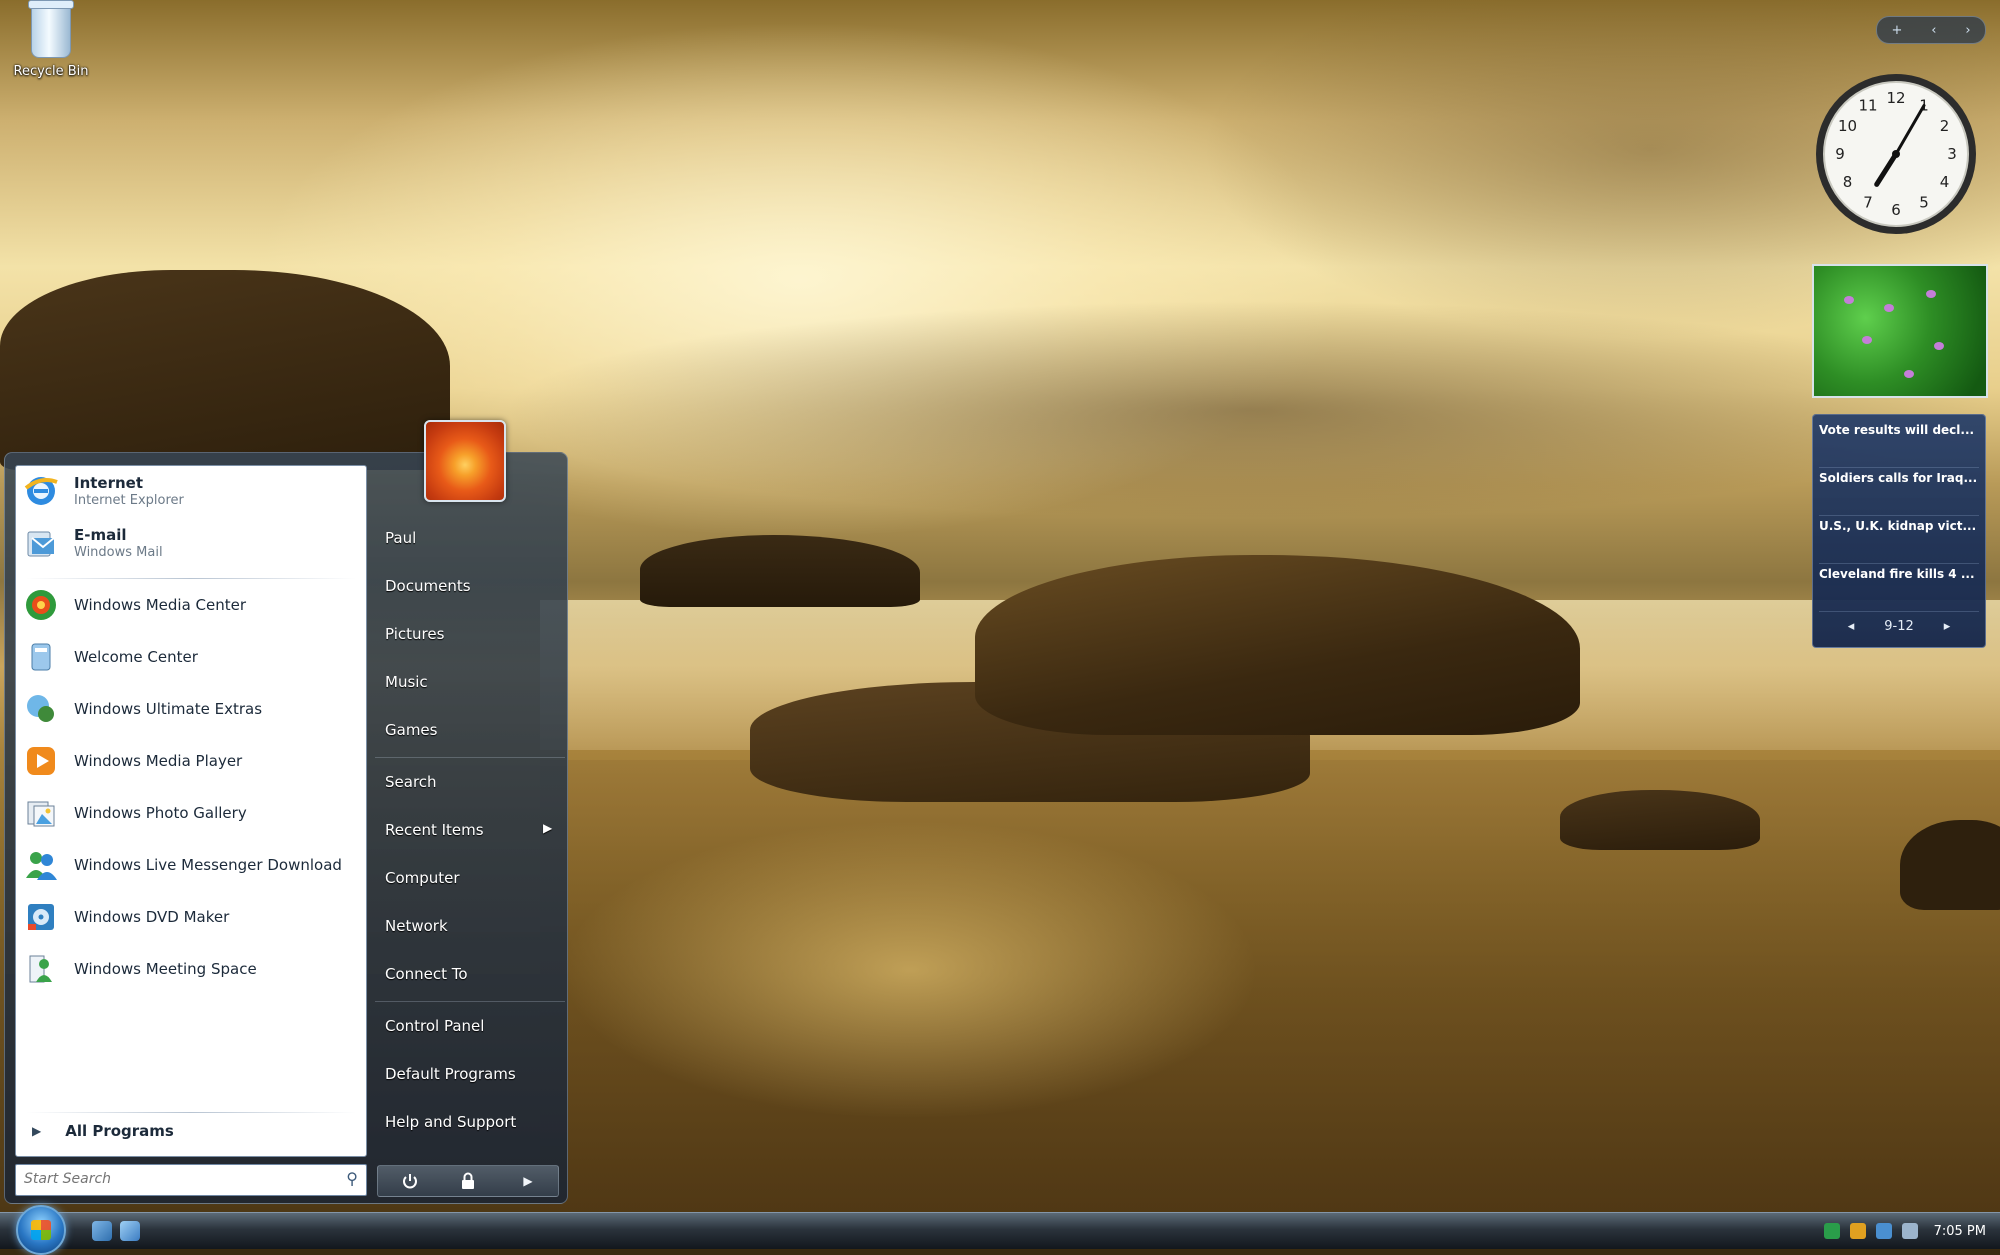  I want to click on shutdown-options-button: ▶, so click(528, 1181).